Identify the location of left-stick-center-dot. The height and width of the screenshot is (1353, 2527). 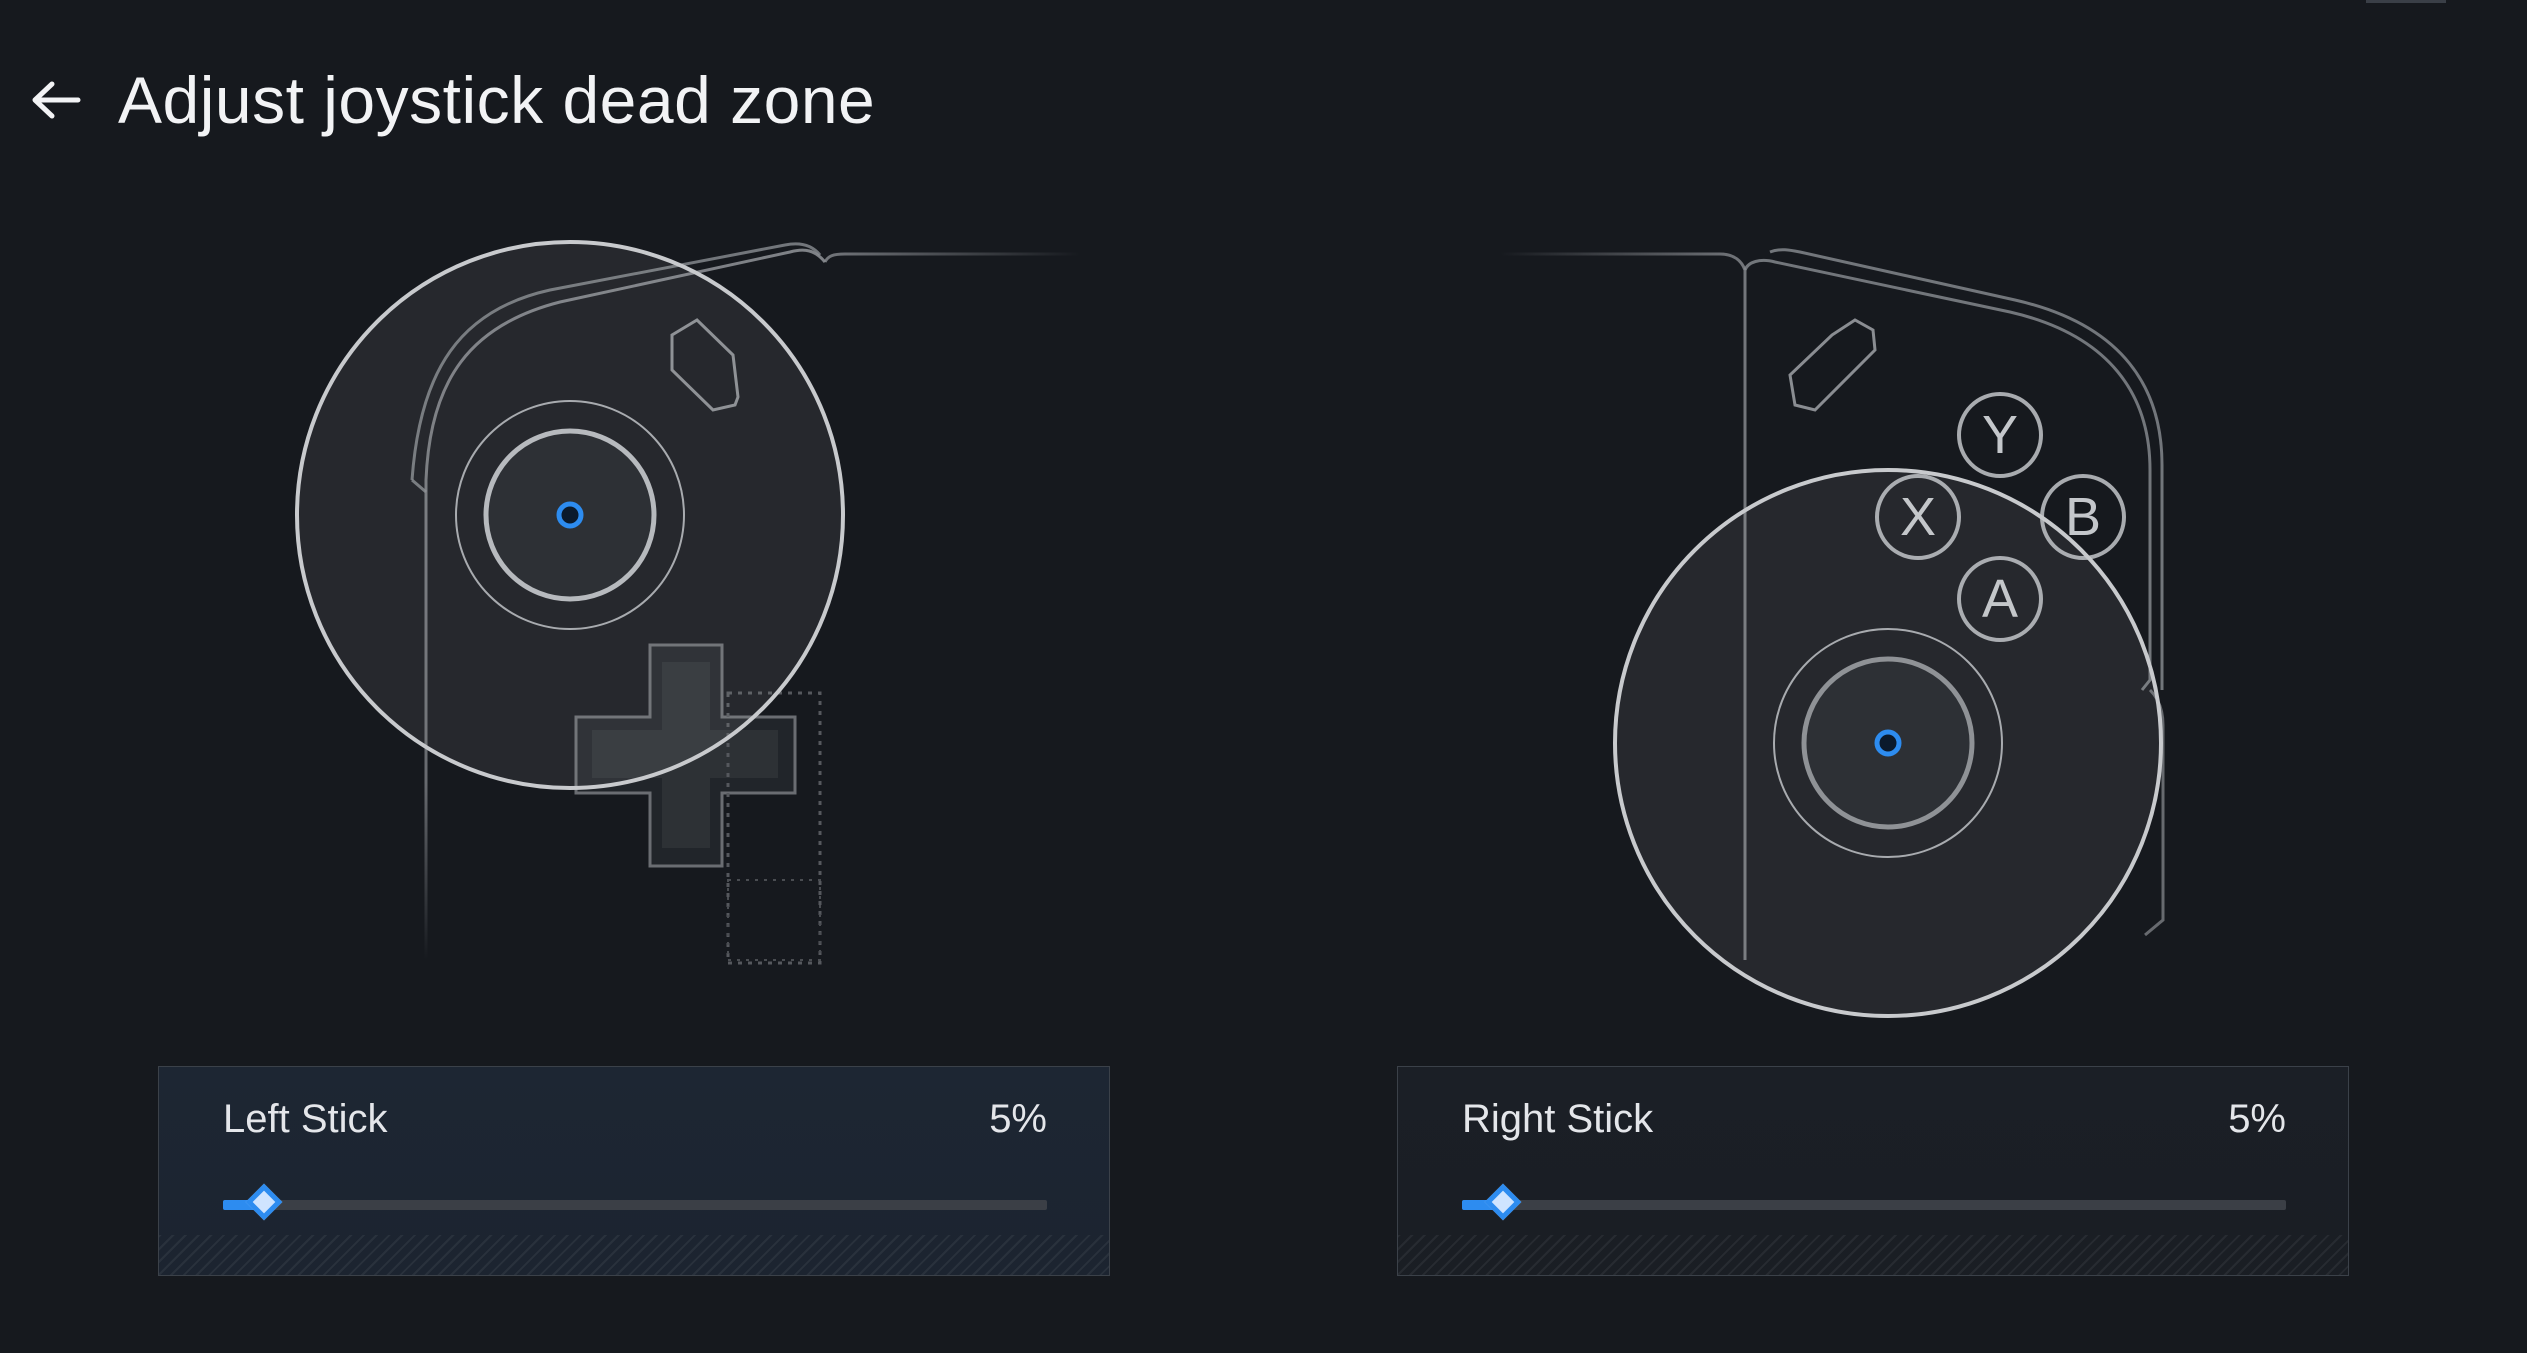
(570, 515).